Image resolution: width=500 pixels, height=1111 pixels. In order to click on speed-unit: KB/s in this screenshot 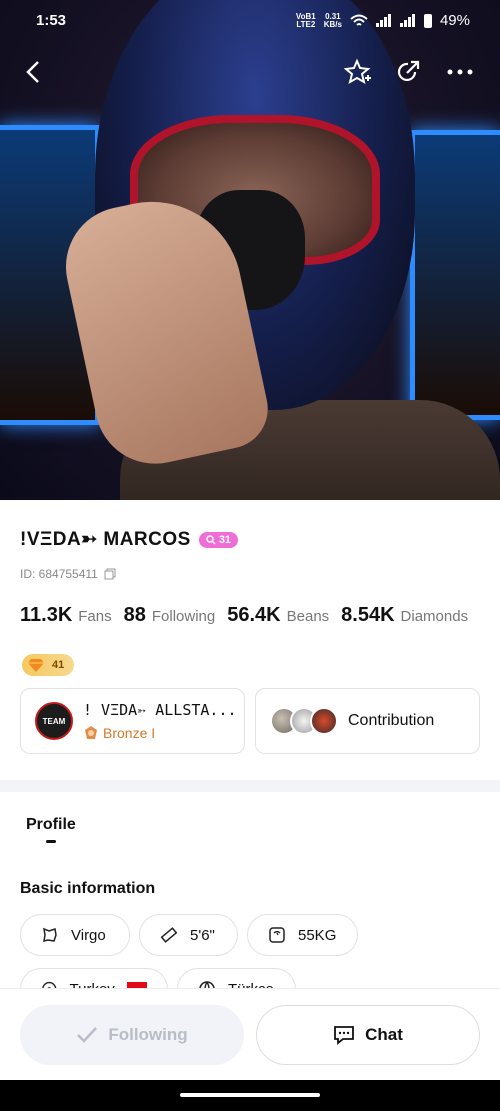, I will do `click(332, 24)`.